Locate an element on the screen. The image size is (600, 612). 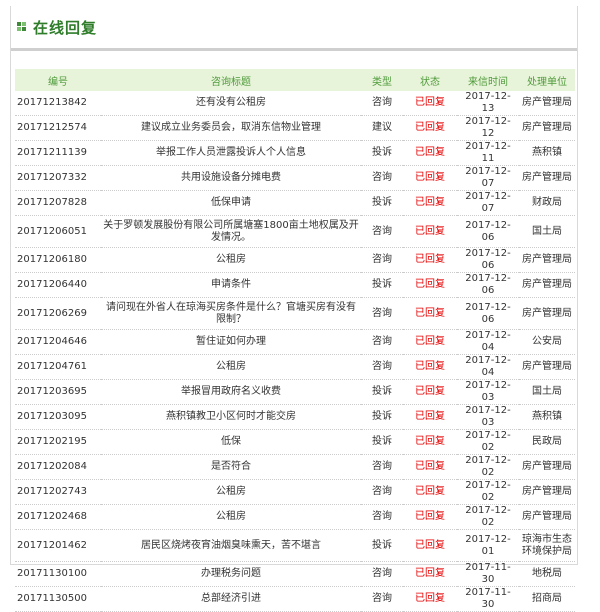
table-row: 20171204646 暂住证如何办理 咨询 已回复 2017-12-04 公安局 is located at coordinates (295, 342).